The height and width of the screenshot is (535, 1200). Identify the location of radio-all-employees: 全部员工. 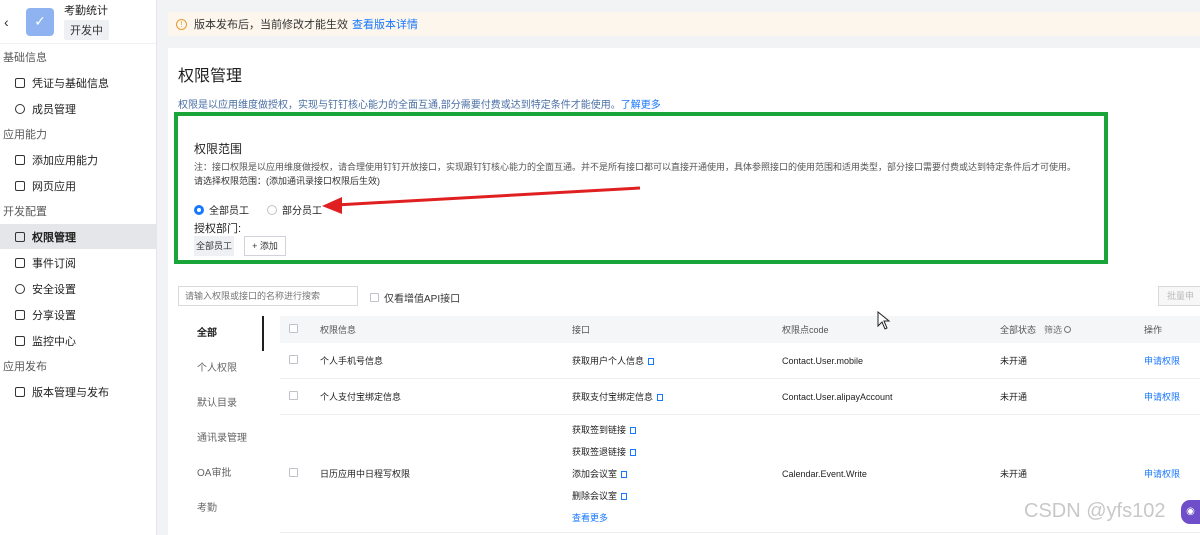
(221, 209).